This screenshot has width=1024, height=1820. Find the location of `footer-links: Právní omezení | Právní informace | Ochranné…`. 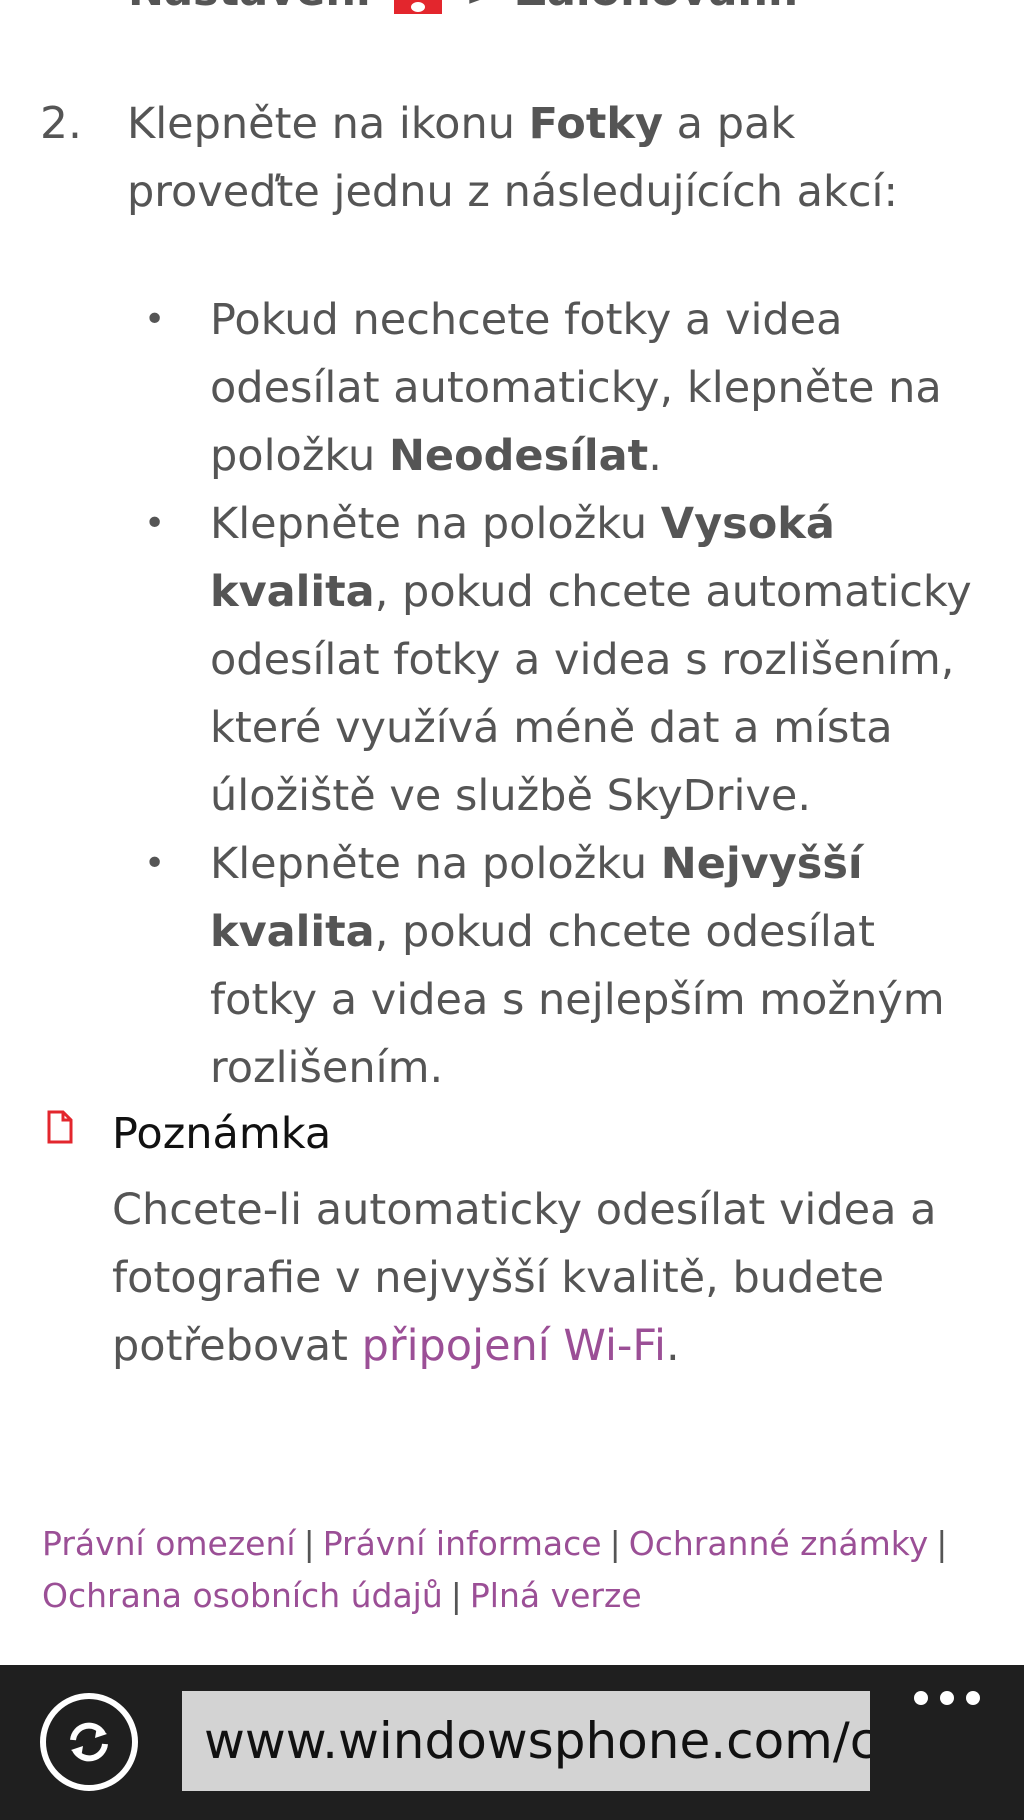

footer-links: Právní omezení | Právní informace | Ochranné… is located at coordinates (495, 1569).